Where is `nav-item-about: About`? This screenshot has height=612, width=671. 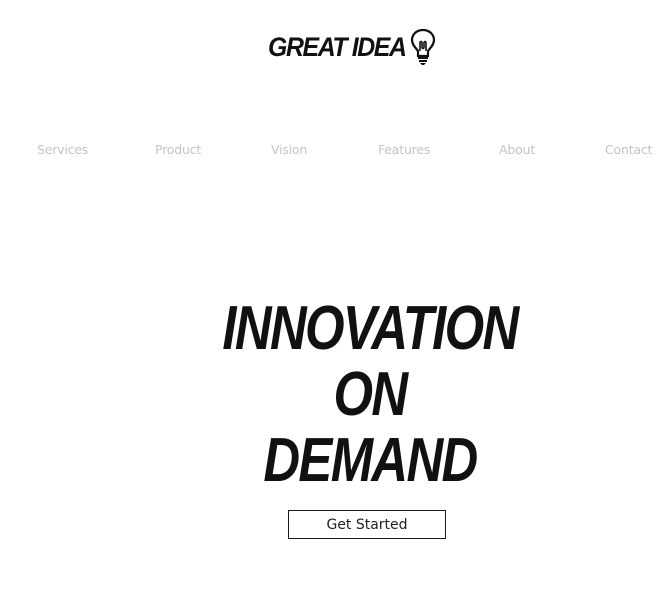 nav-item-about: About is located at coordinates (517, 149).